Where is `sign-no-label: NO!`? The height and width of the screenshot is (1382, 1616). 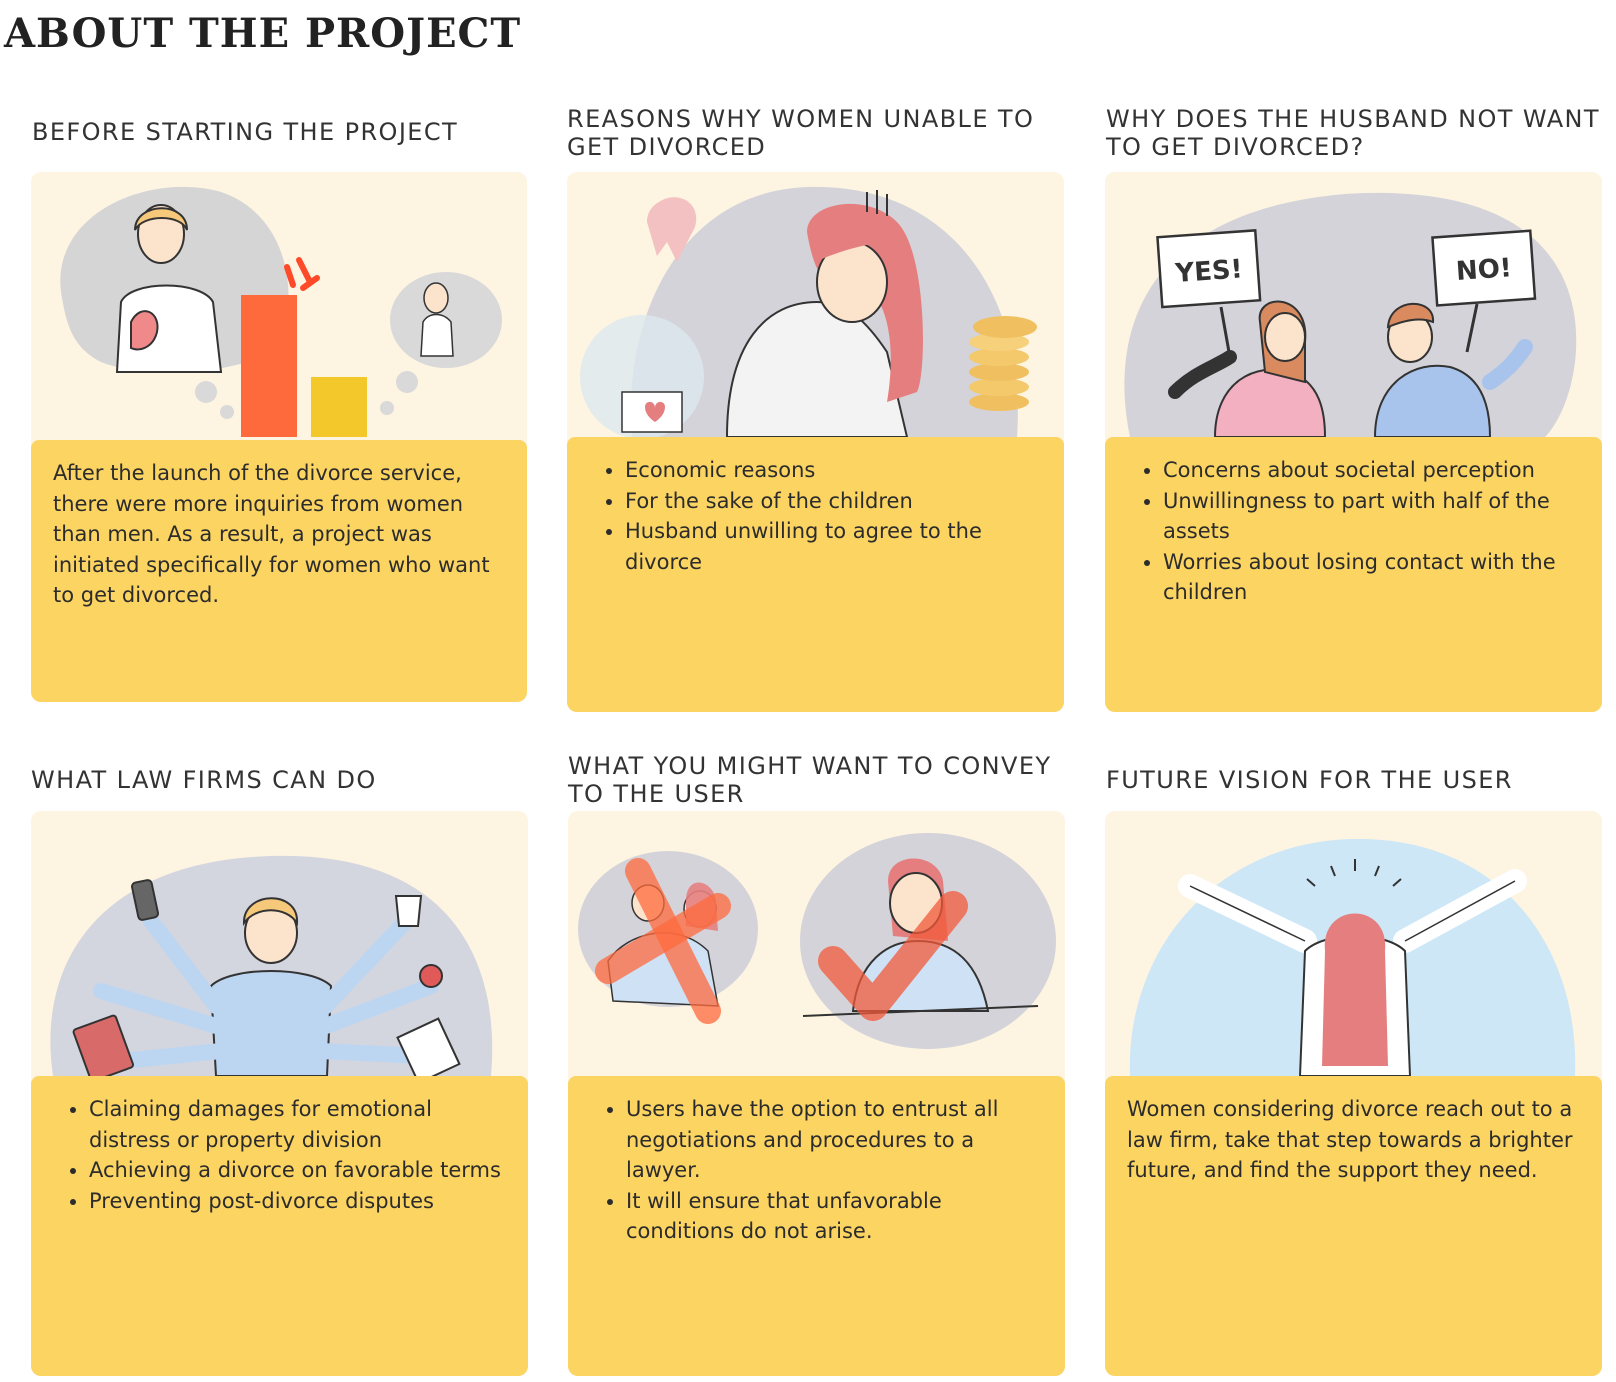 sign-no-label: NO! is located at coordinates (1484, 270).